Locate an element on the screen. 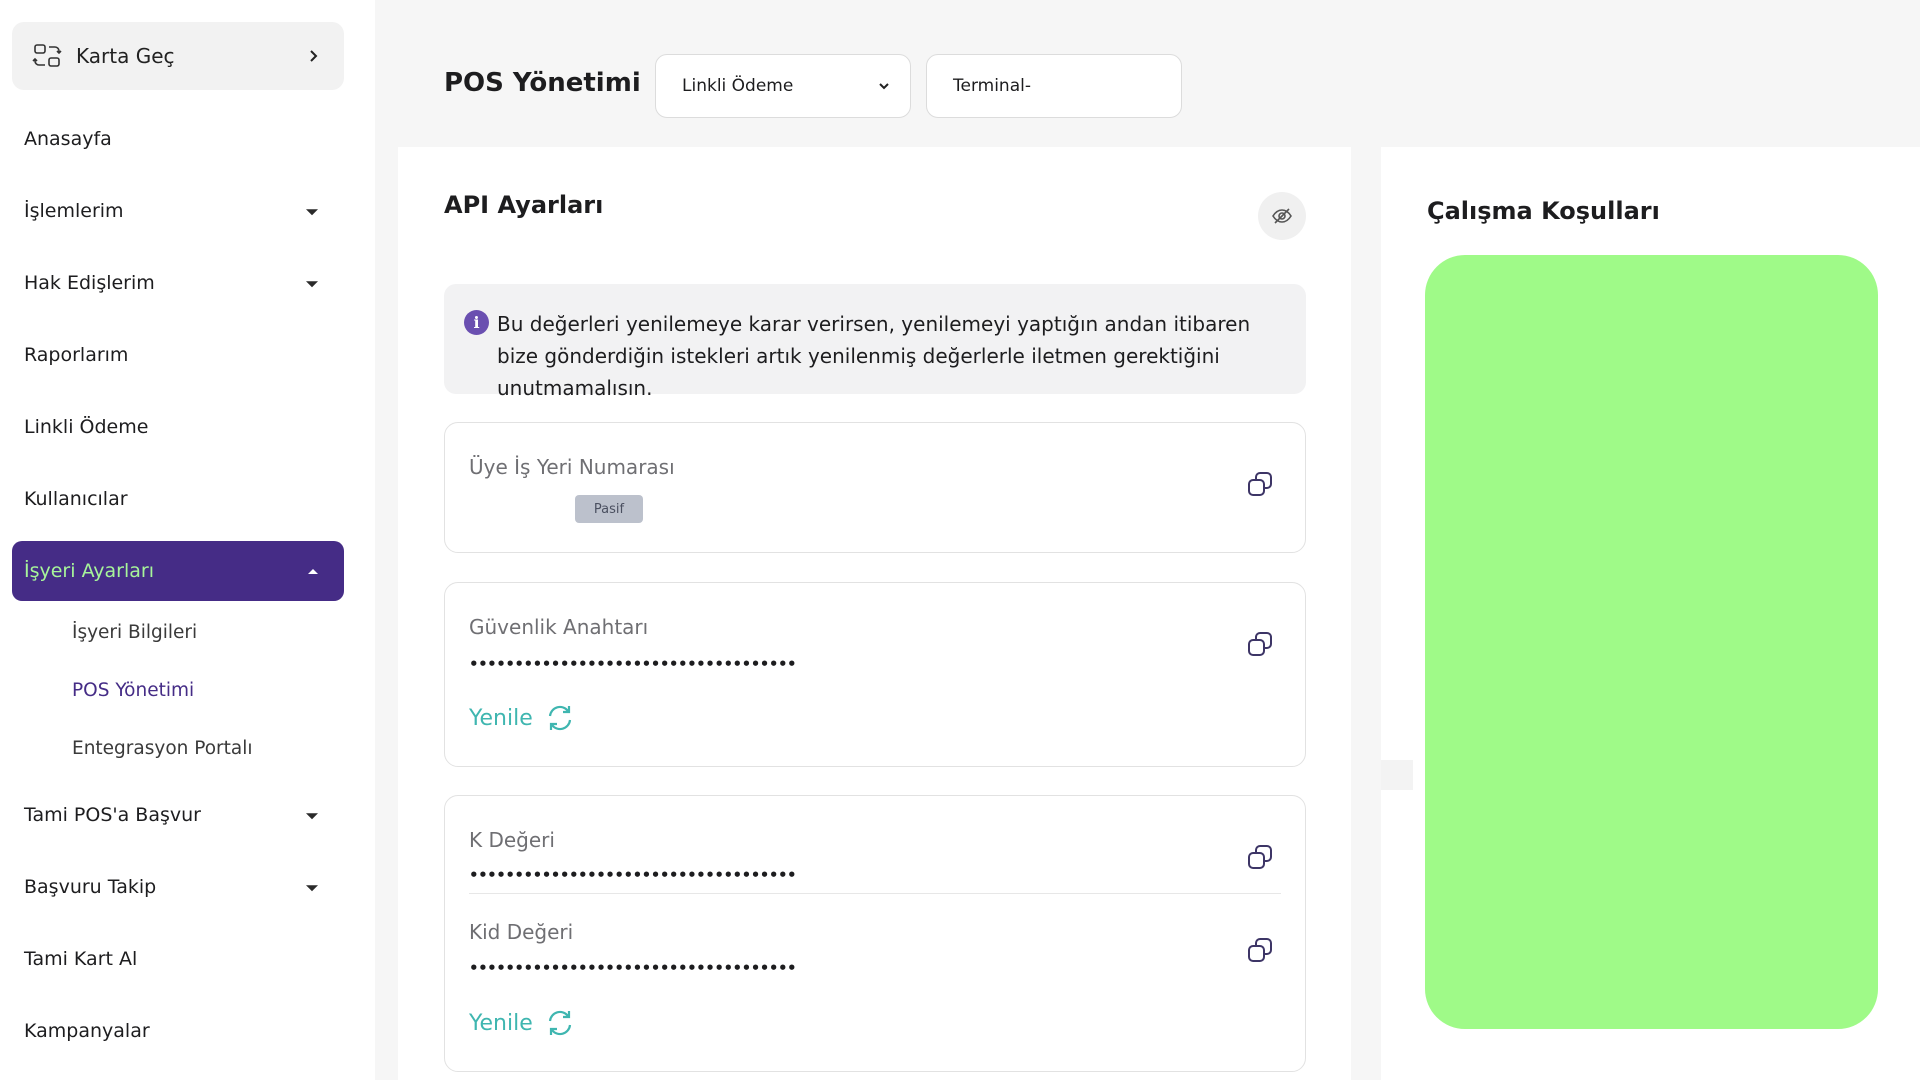  terms-title: Çalışma Koşulları is located at coordinates (1543, 211).